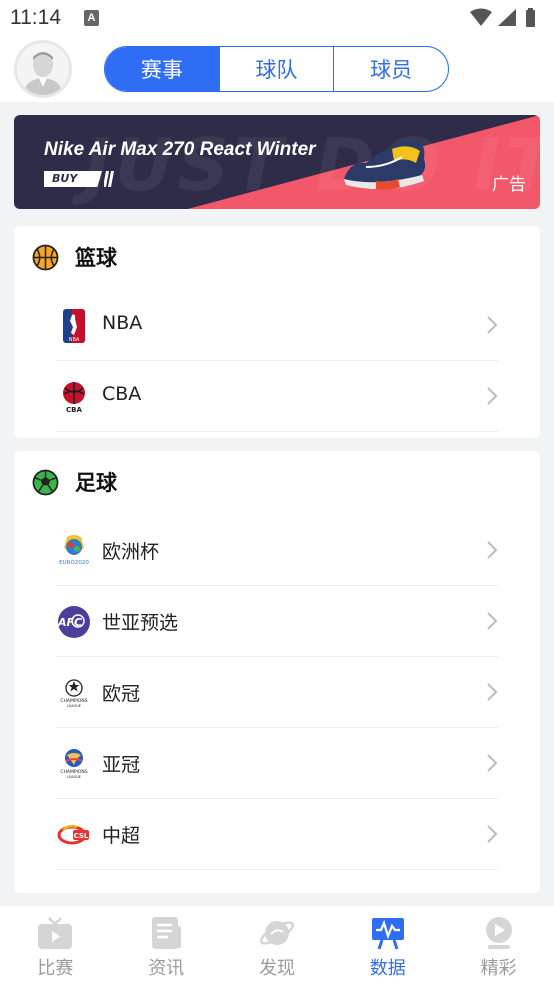  What do you see at coordinates (121, 836) in the screenshot?
I see `list-item-label: 中超` at bounding box center [121, 836].